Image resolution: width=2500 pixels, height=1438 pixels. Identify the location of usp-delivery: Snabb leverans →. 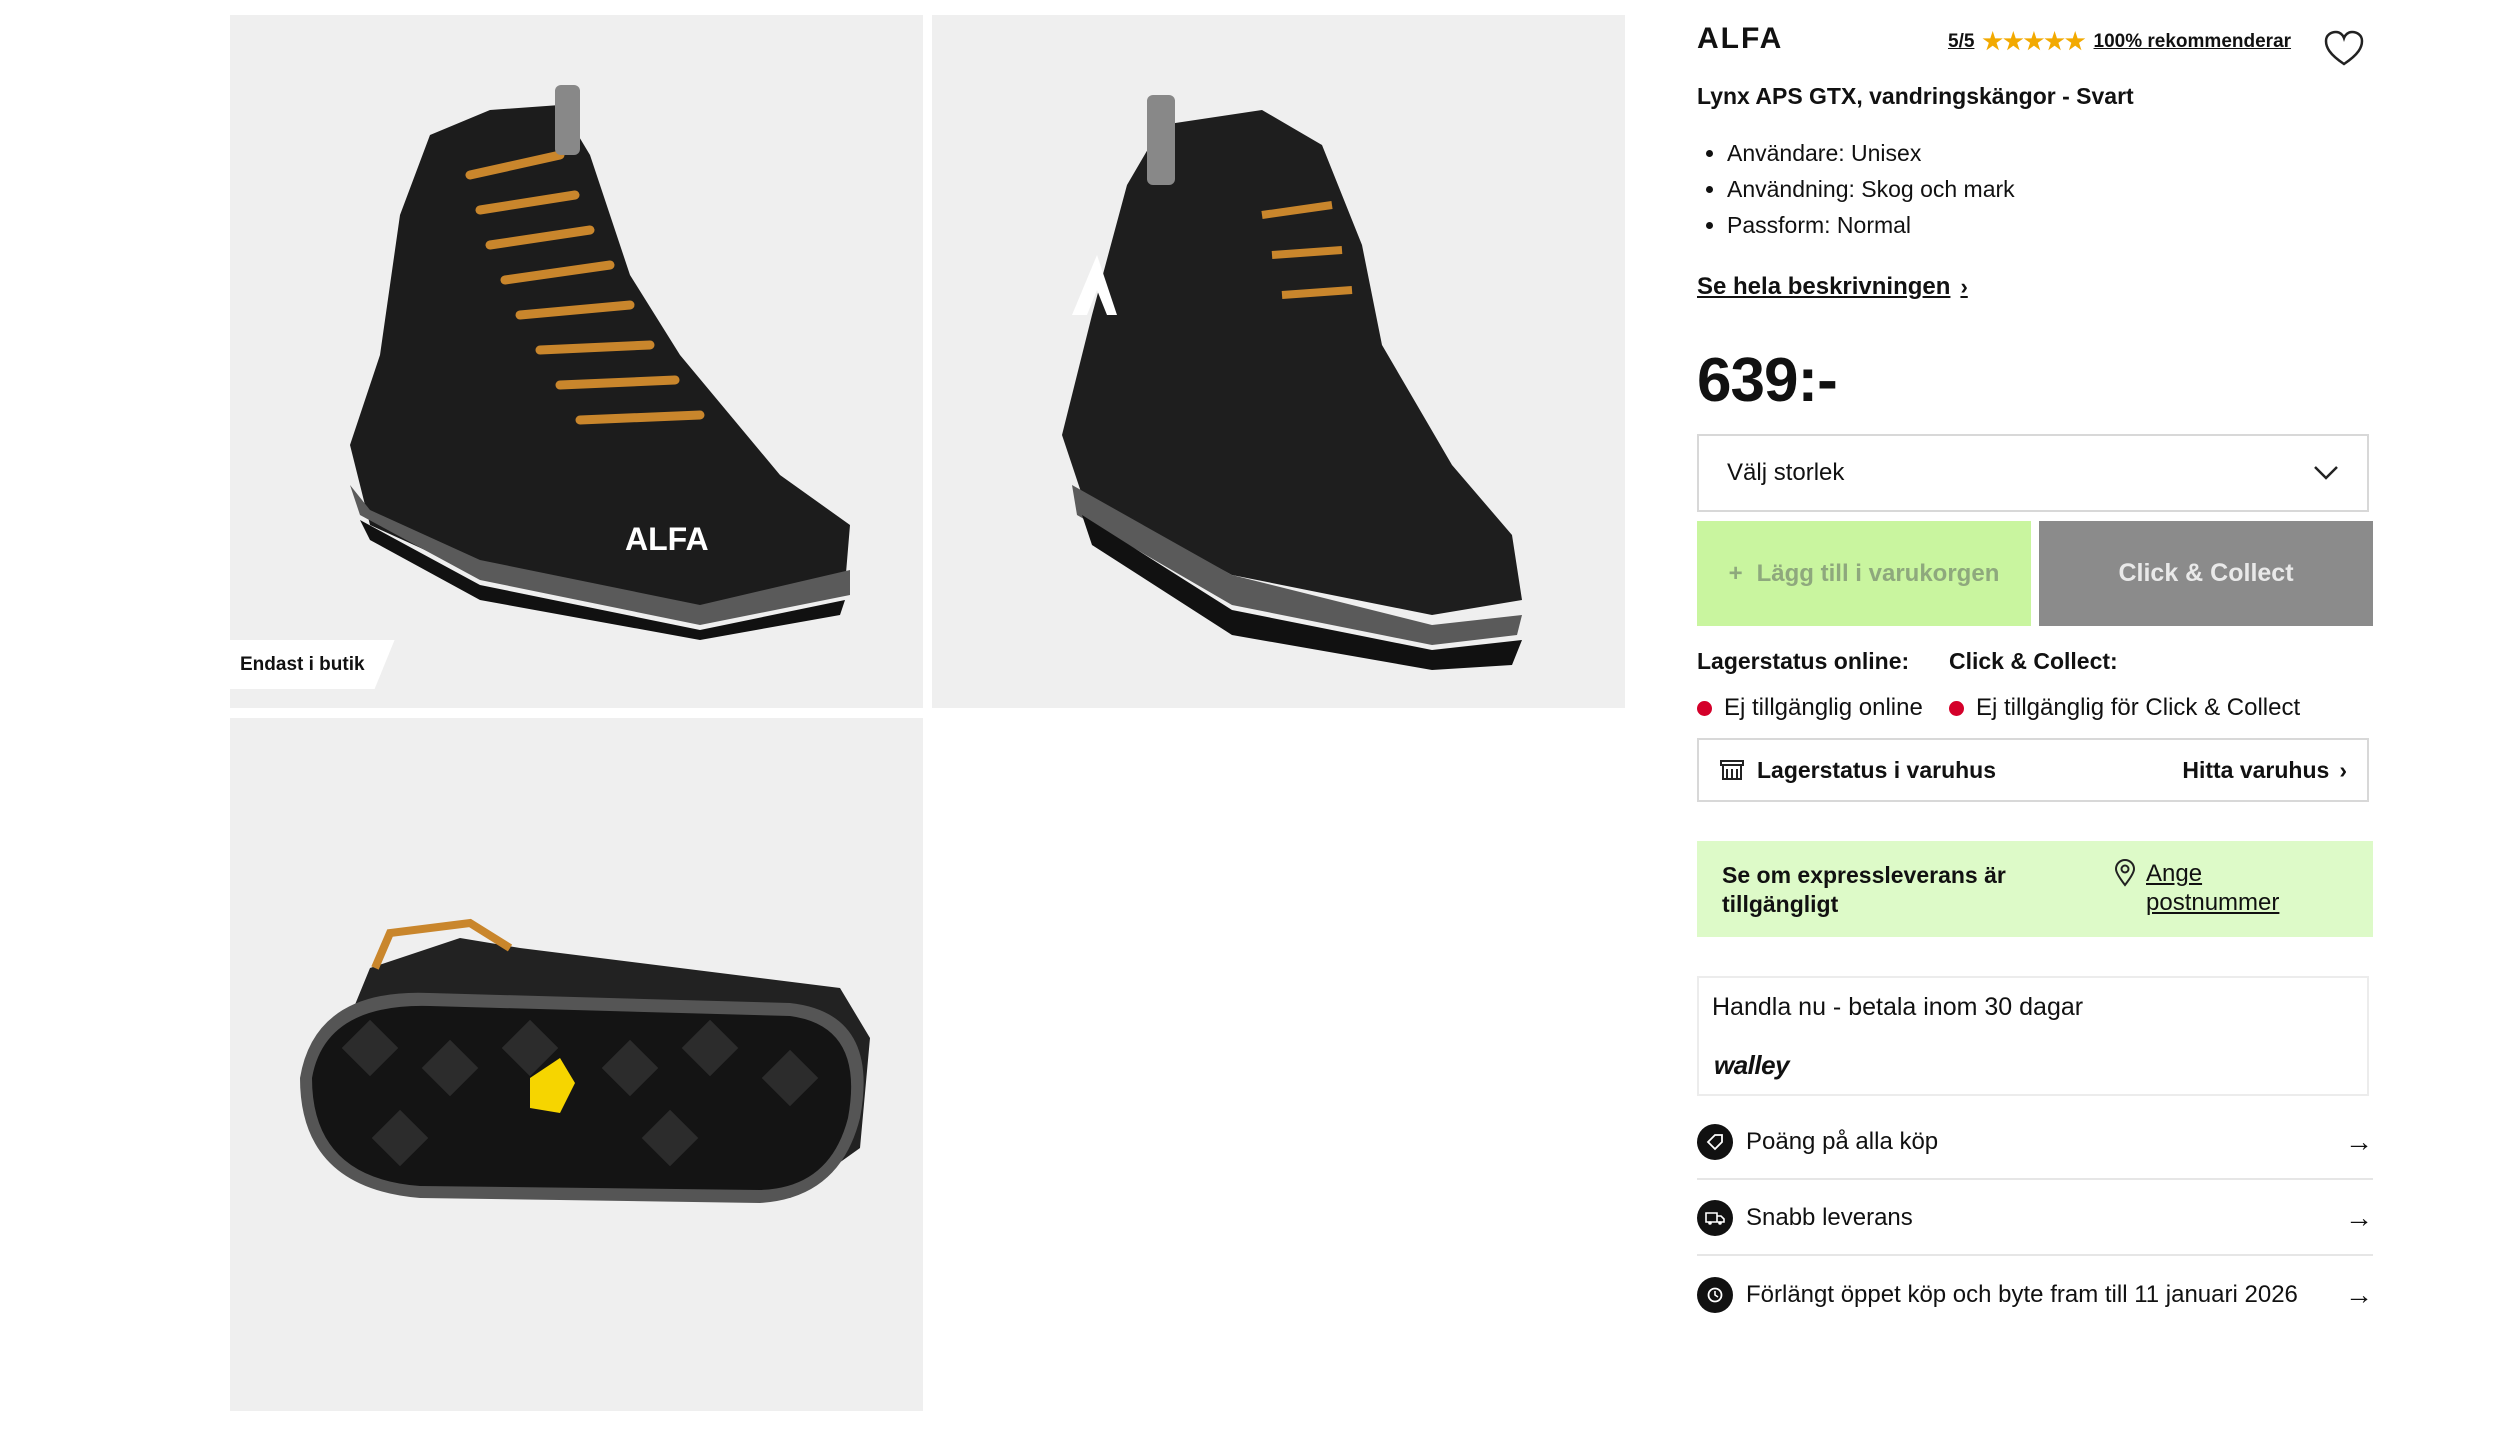
(2035, 1219).